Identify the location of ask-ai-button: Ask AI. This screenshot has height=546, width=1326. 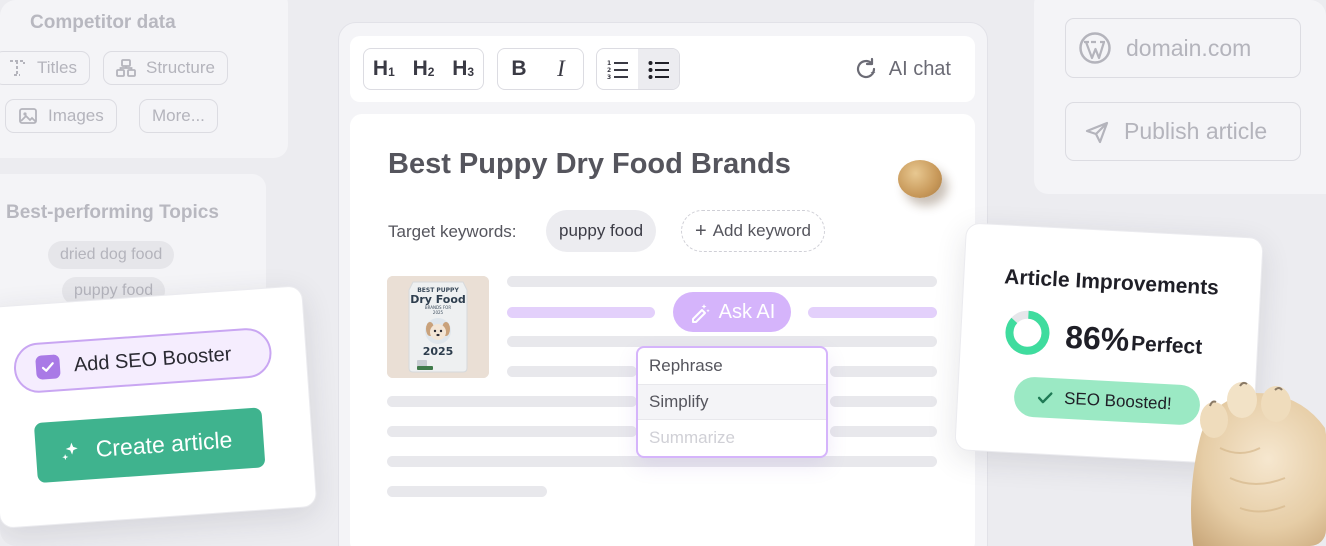
(732, 312).